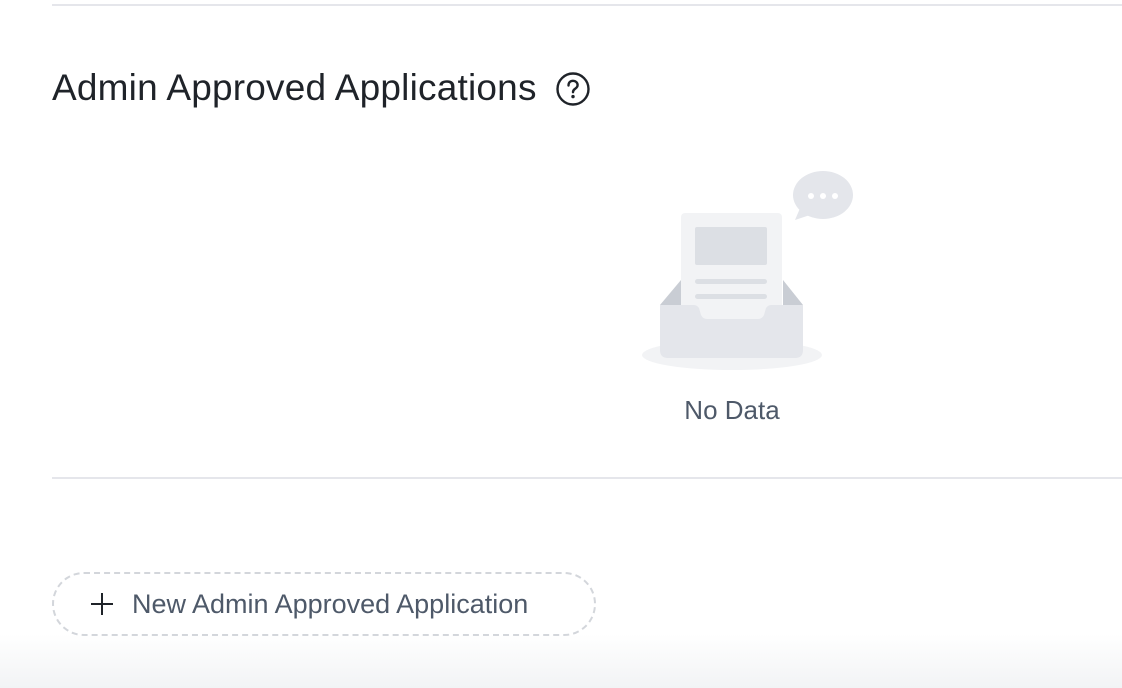  Describe the element at coordinates (587, 5) in the screenshot. I see `top-divider` at that location.